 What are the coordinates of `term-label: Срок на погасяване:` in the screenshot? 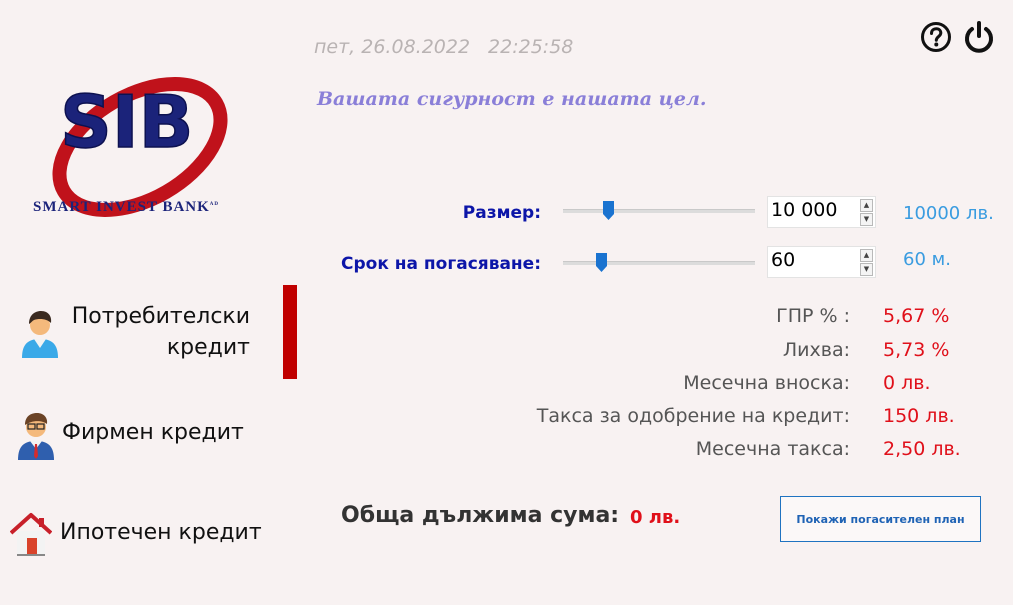 It's located at (441, 264).